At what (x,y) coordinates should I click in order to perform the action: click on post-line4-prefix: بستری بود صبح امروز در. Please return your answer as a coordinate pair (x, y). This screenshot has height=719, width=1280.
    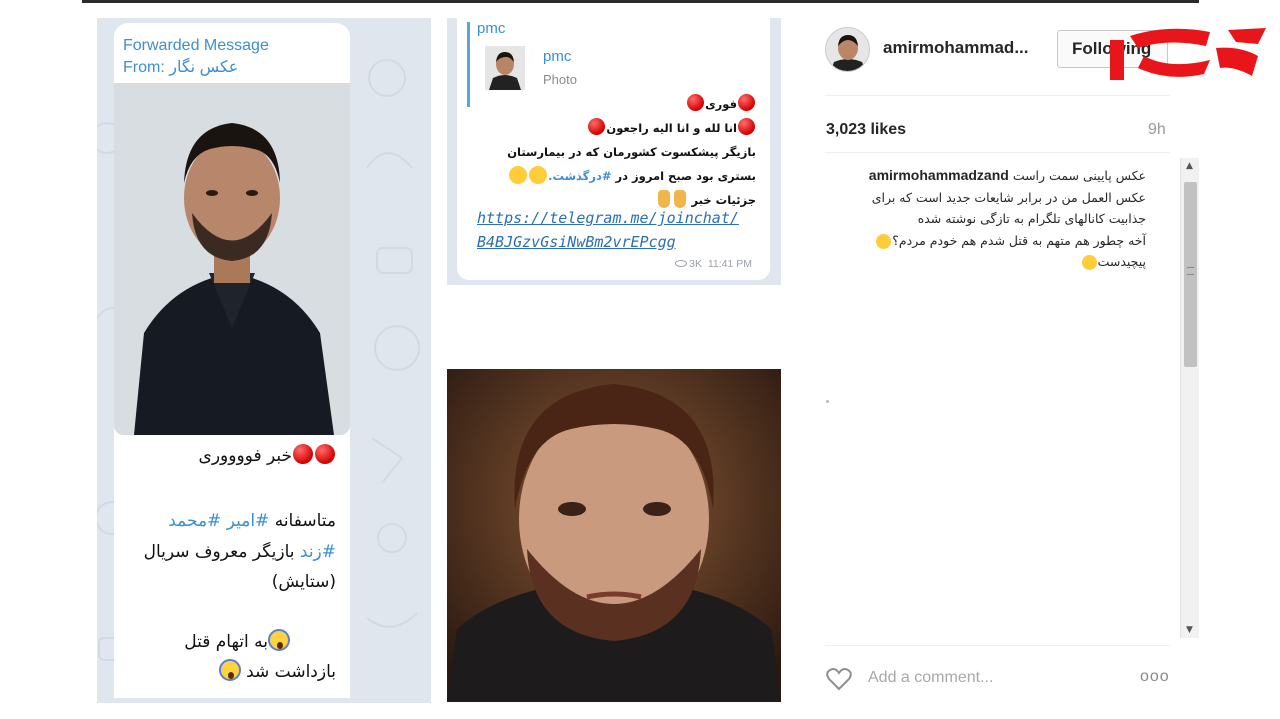
    Looking at the image, I should click on (685, 176).